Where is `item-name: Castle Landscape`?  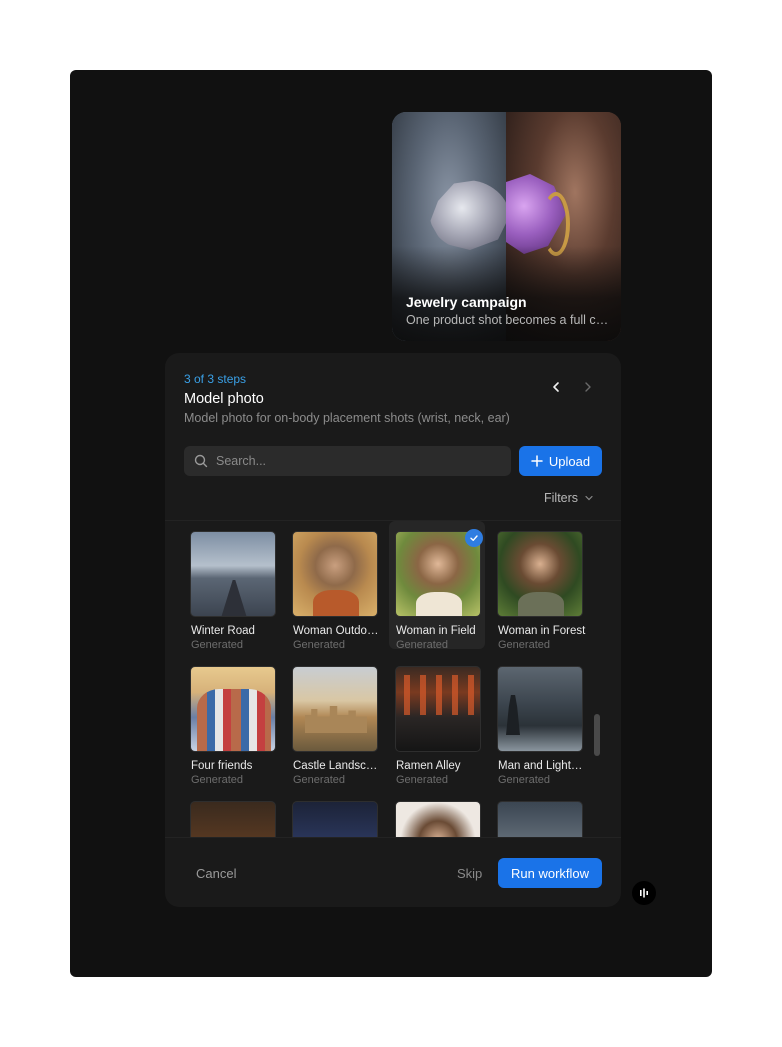 item-name: Castle Landscape is located at coordinates (337, 766).